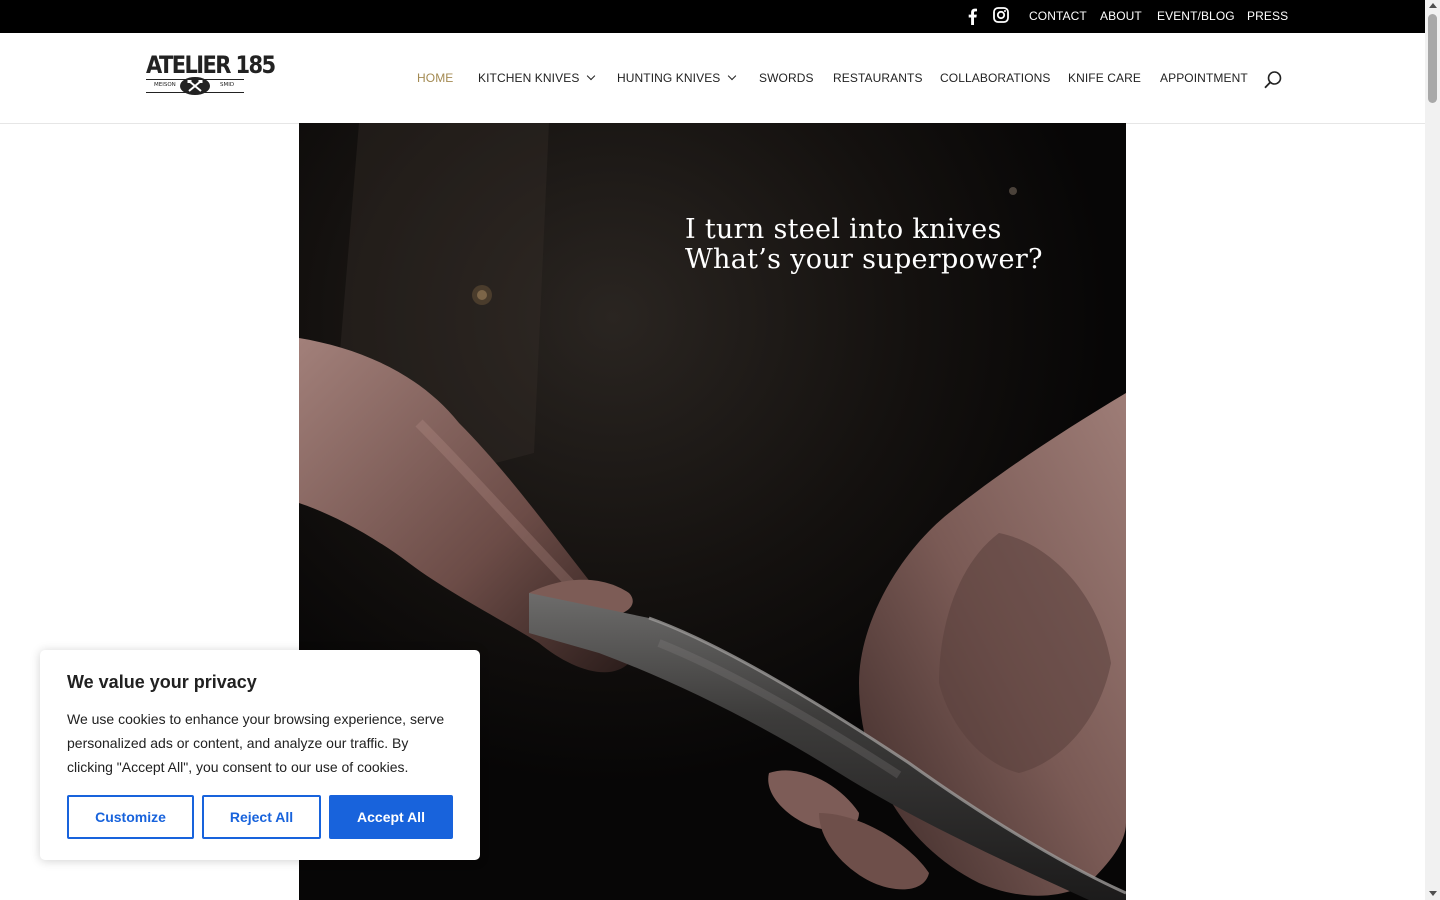  Describe the element at coordinates (1001, 15) in the screenshot. I see `instagram-icon` at that location.